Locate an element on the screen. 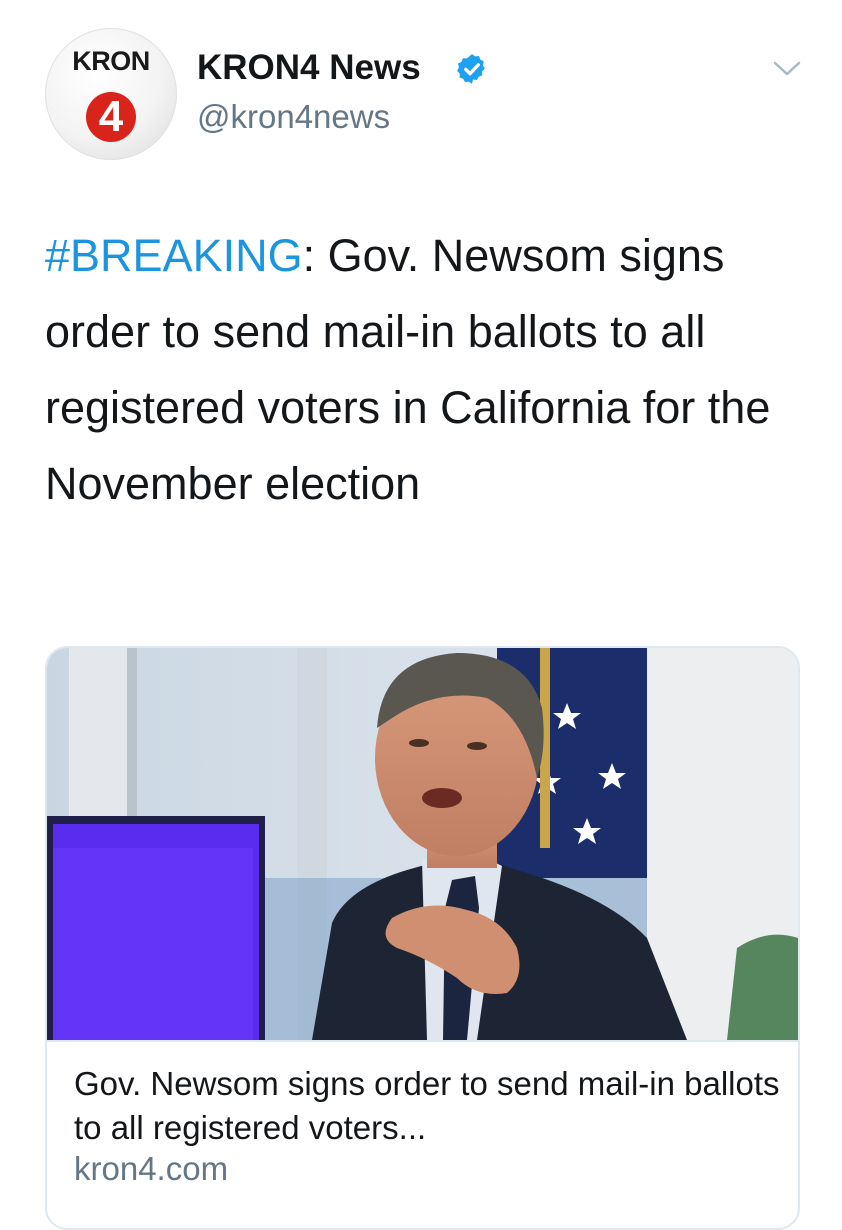 This screenshot has width=842, height=1230. chevron-down-icon is located at coordinates (787, 69).